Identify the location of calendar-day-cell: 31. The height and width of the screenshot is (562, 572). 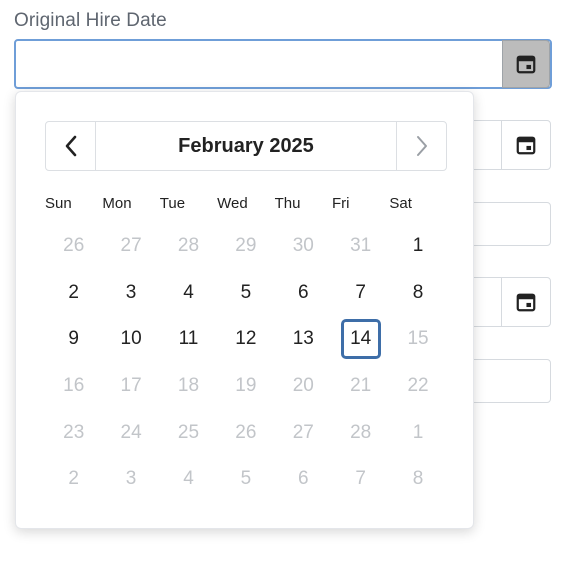
(360, 246).